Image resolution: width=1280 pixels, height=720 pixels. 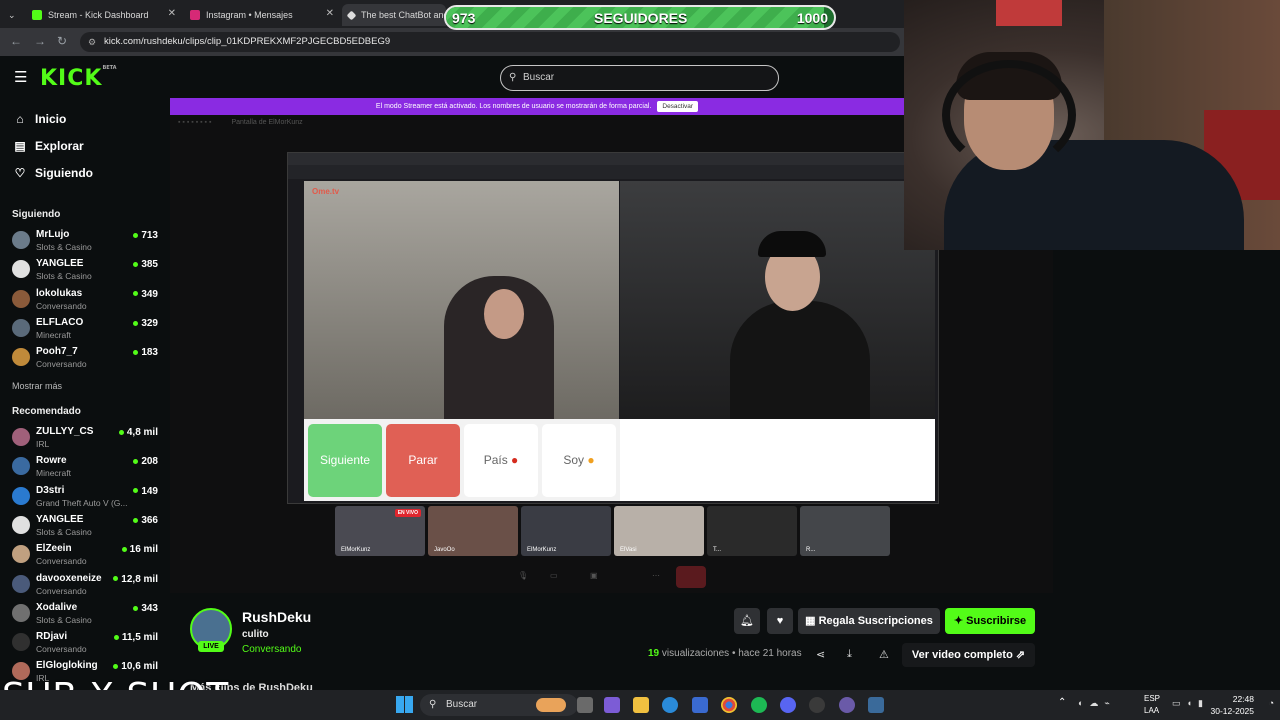 I want to click on app-icon, so click(x=847, y=705).